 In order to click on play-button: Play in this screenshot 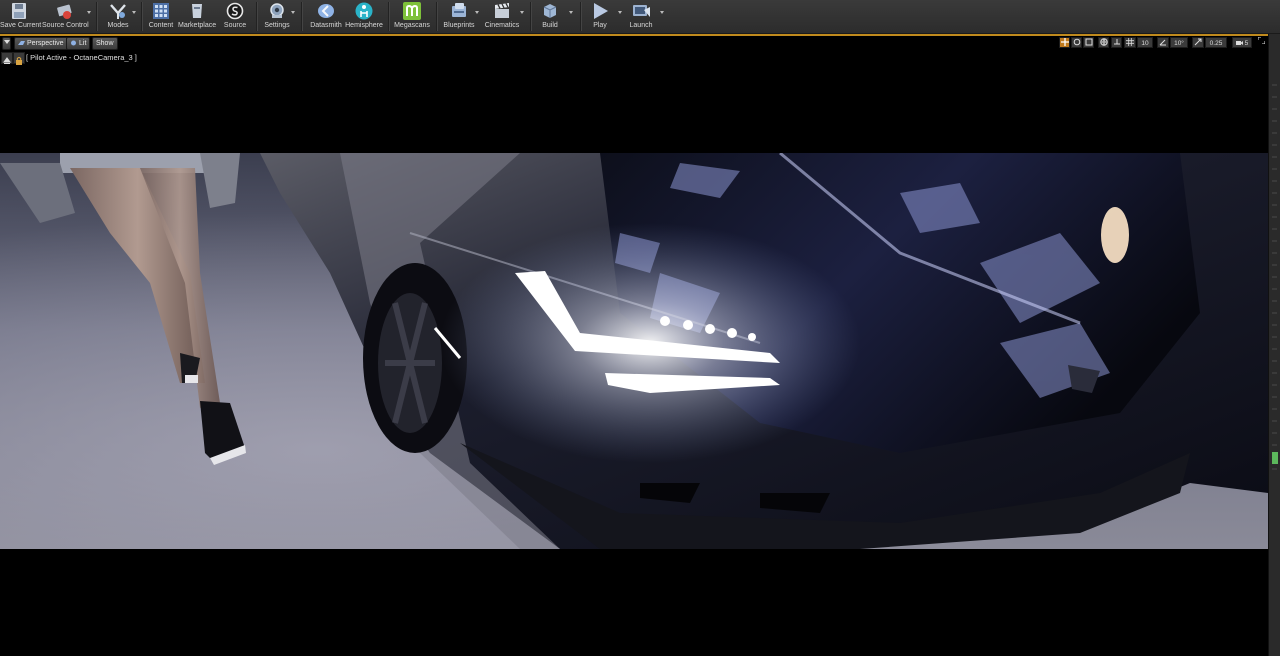, I will do `click(600, 16)`.